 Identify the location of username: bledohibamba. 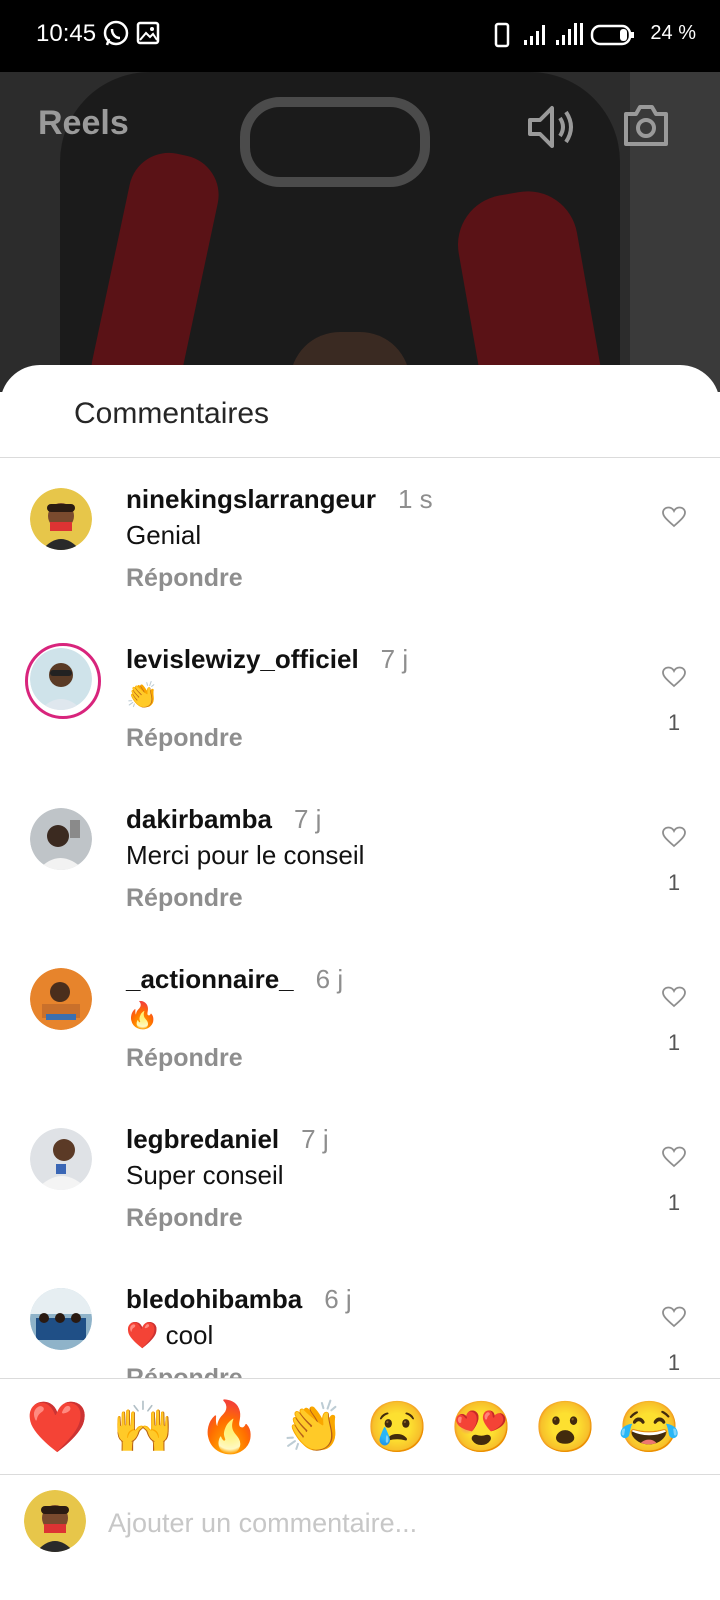
(214, 1299).